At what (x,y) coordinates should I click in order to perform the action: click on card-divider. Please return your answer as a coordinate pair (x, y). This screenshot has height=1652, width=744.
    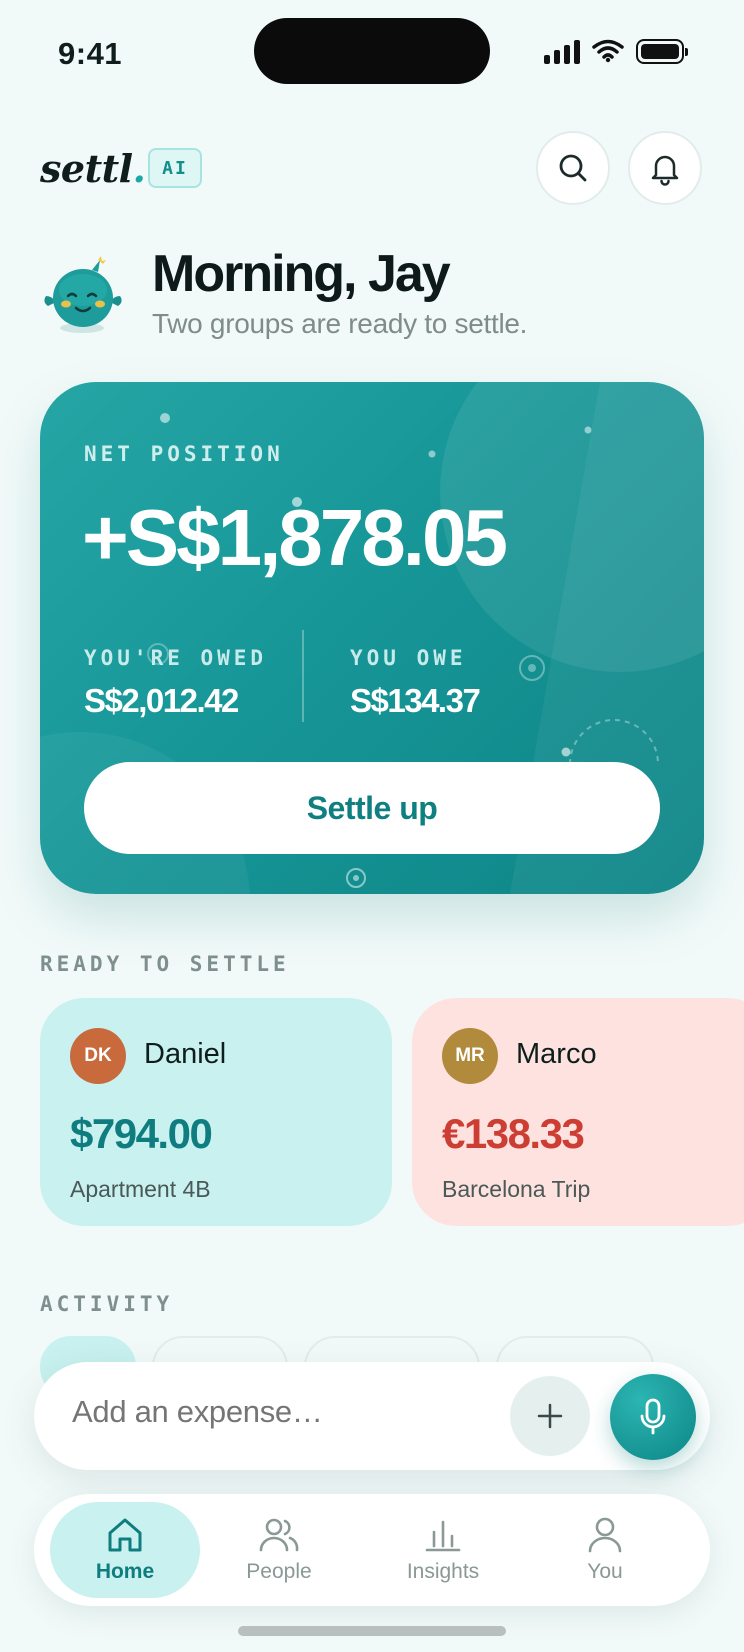
    Looking at the image, I should click on (303, 676).